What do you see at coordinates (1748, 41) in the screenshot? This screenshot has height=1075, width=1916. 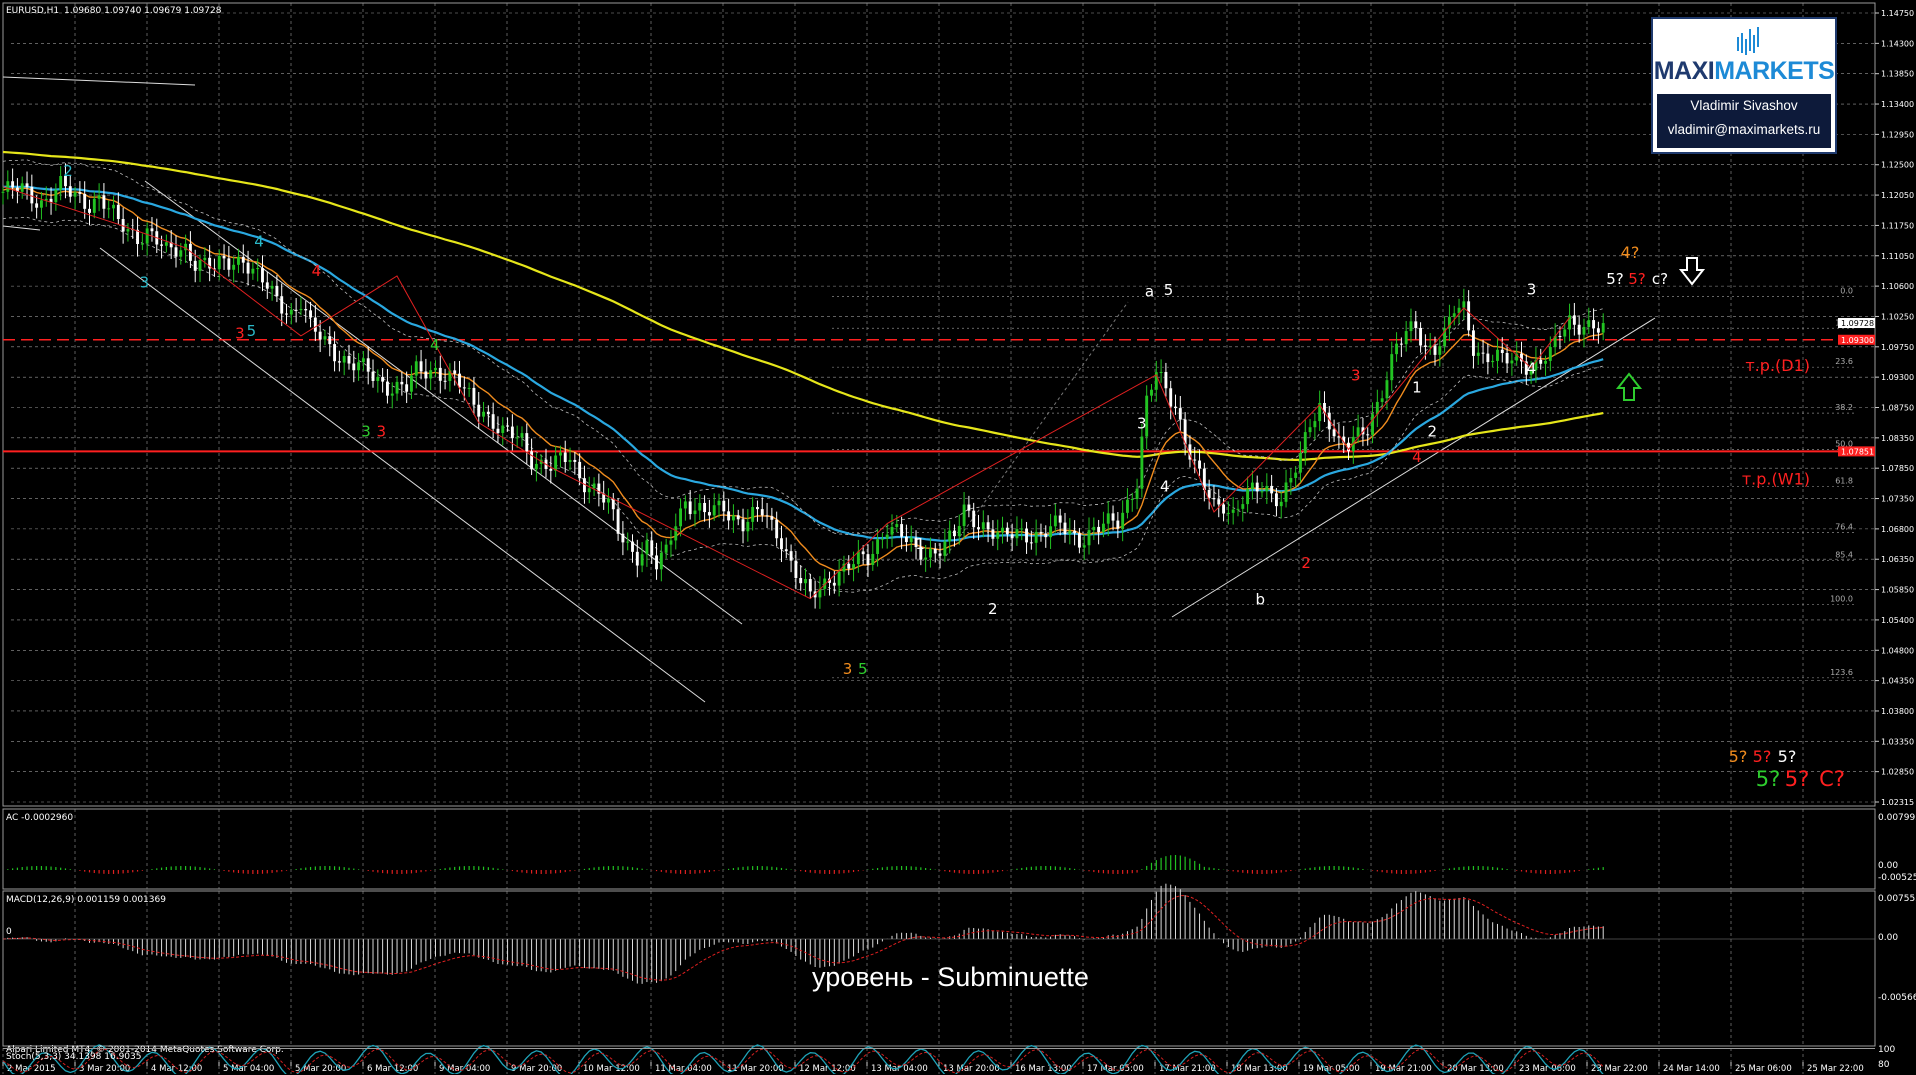 I see `logo-bars-icon` at bounding box center [1748, 41].